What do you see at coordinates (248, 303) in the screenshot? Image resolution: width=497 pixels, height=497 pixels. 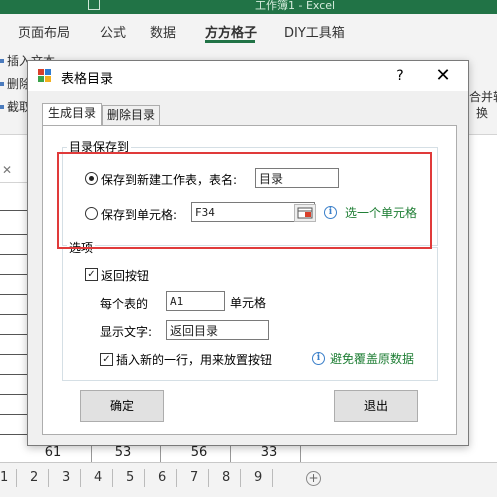 I see `cell-unit-label: 单元格` at bounding box center [248, 303].